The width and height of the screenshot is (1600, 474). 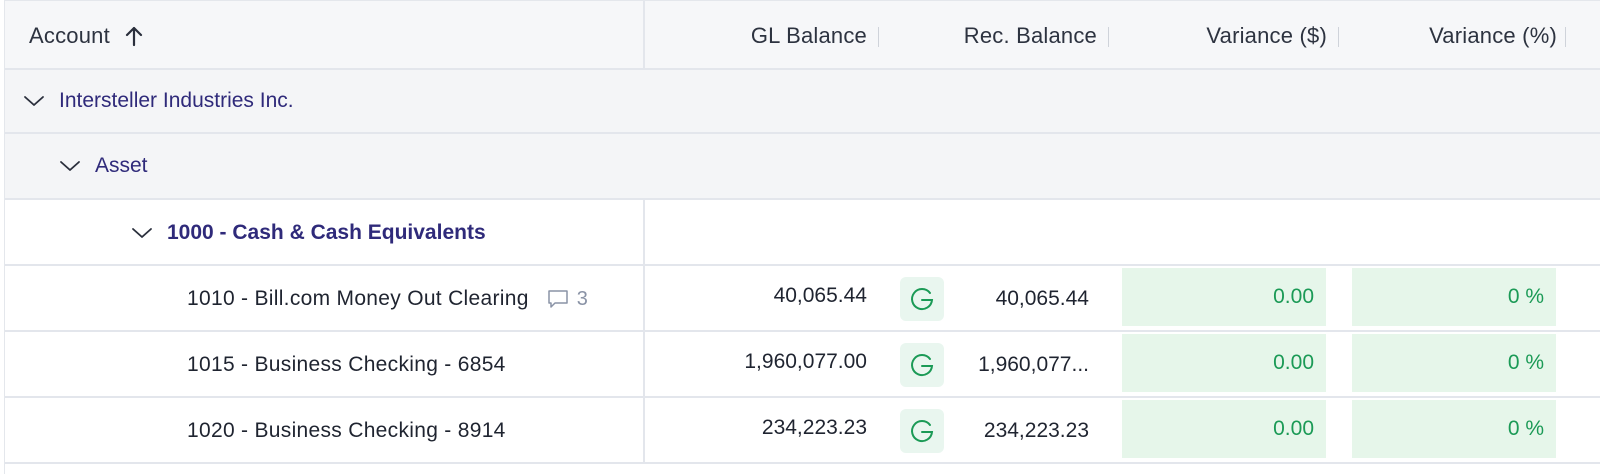 I want to click on group-row-entity: Intersteller Industries Inc., so click(x=802, y=102).